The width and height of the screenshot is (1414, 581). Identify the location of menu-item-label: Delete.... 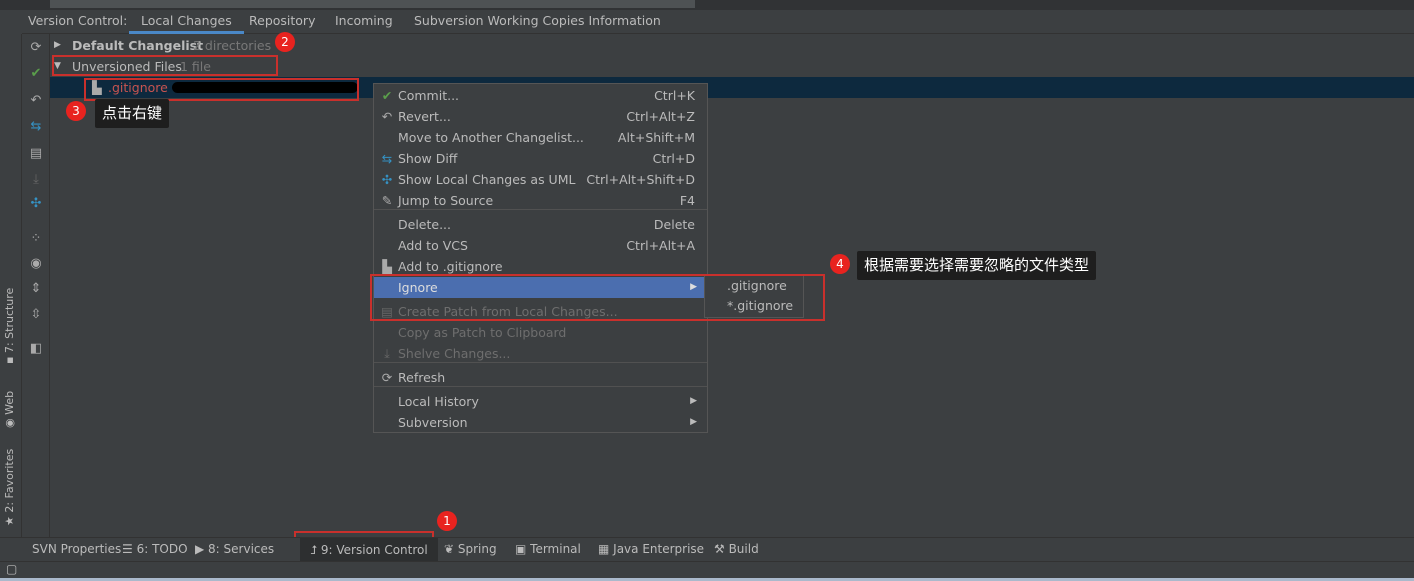
(424, 224).